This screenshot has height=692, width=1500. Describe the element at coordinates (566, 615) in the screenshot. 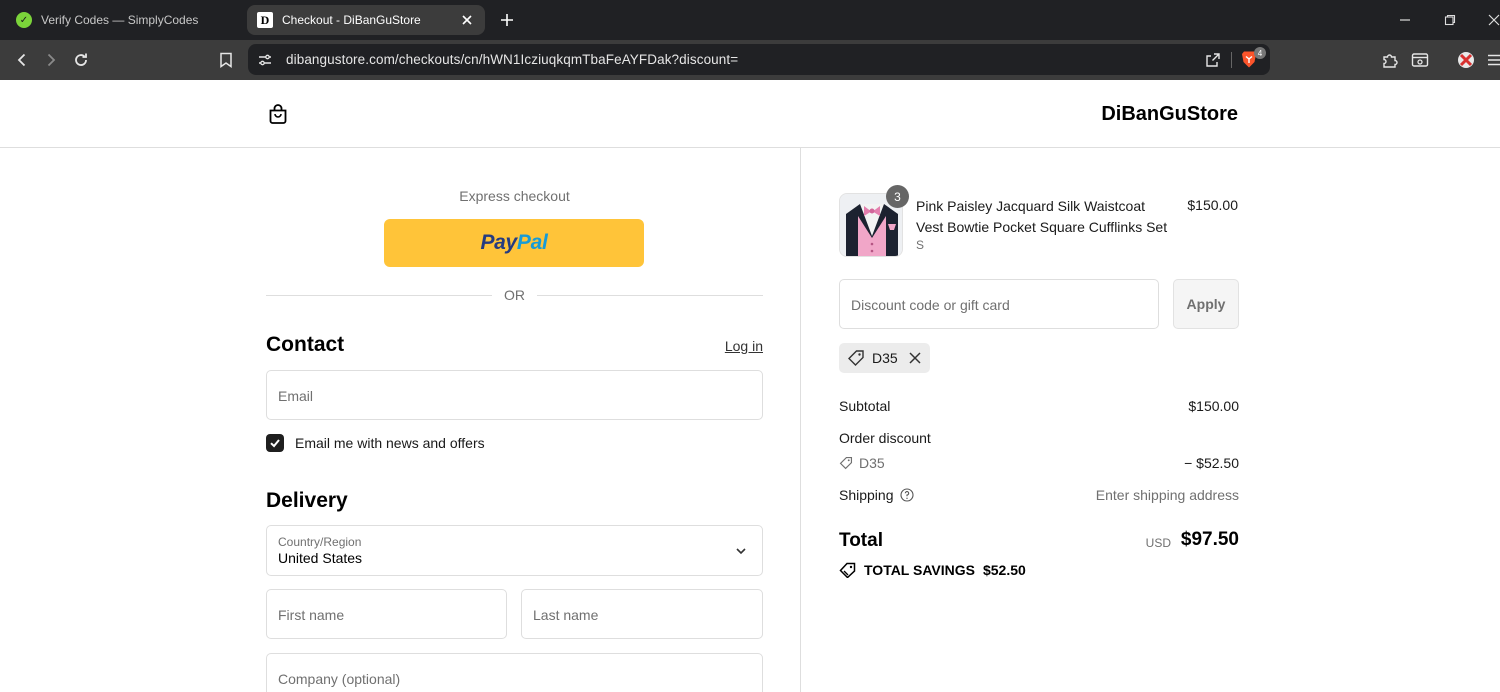

I see `last-name-placeholder: Last name` at that location.